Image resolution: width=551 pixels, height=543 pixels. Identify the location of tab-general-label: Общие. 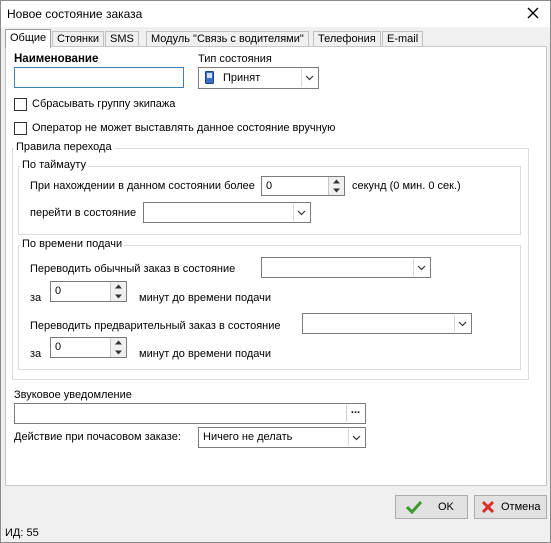
(28, 38).